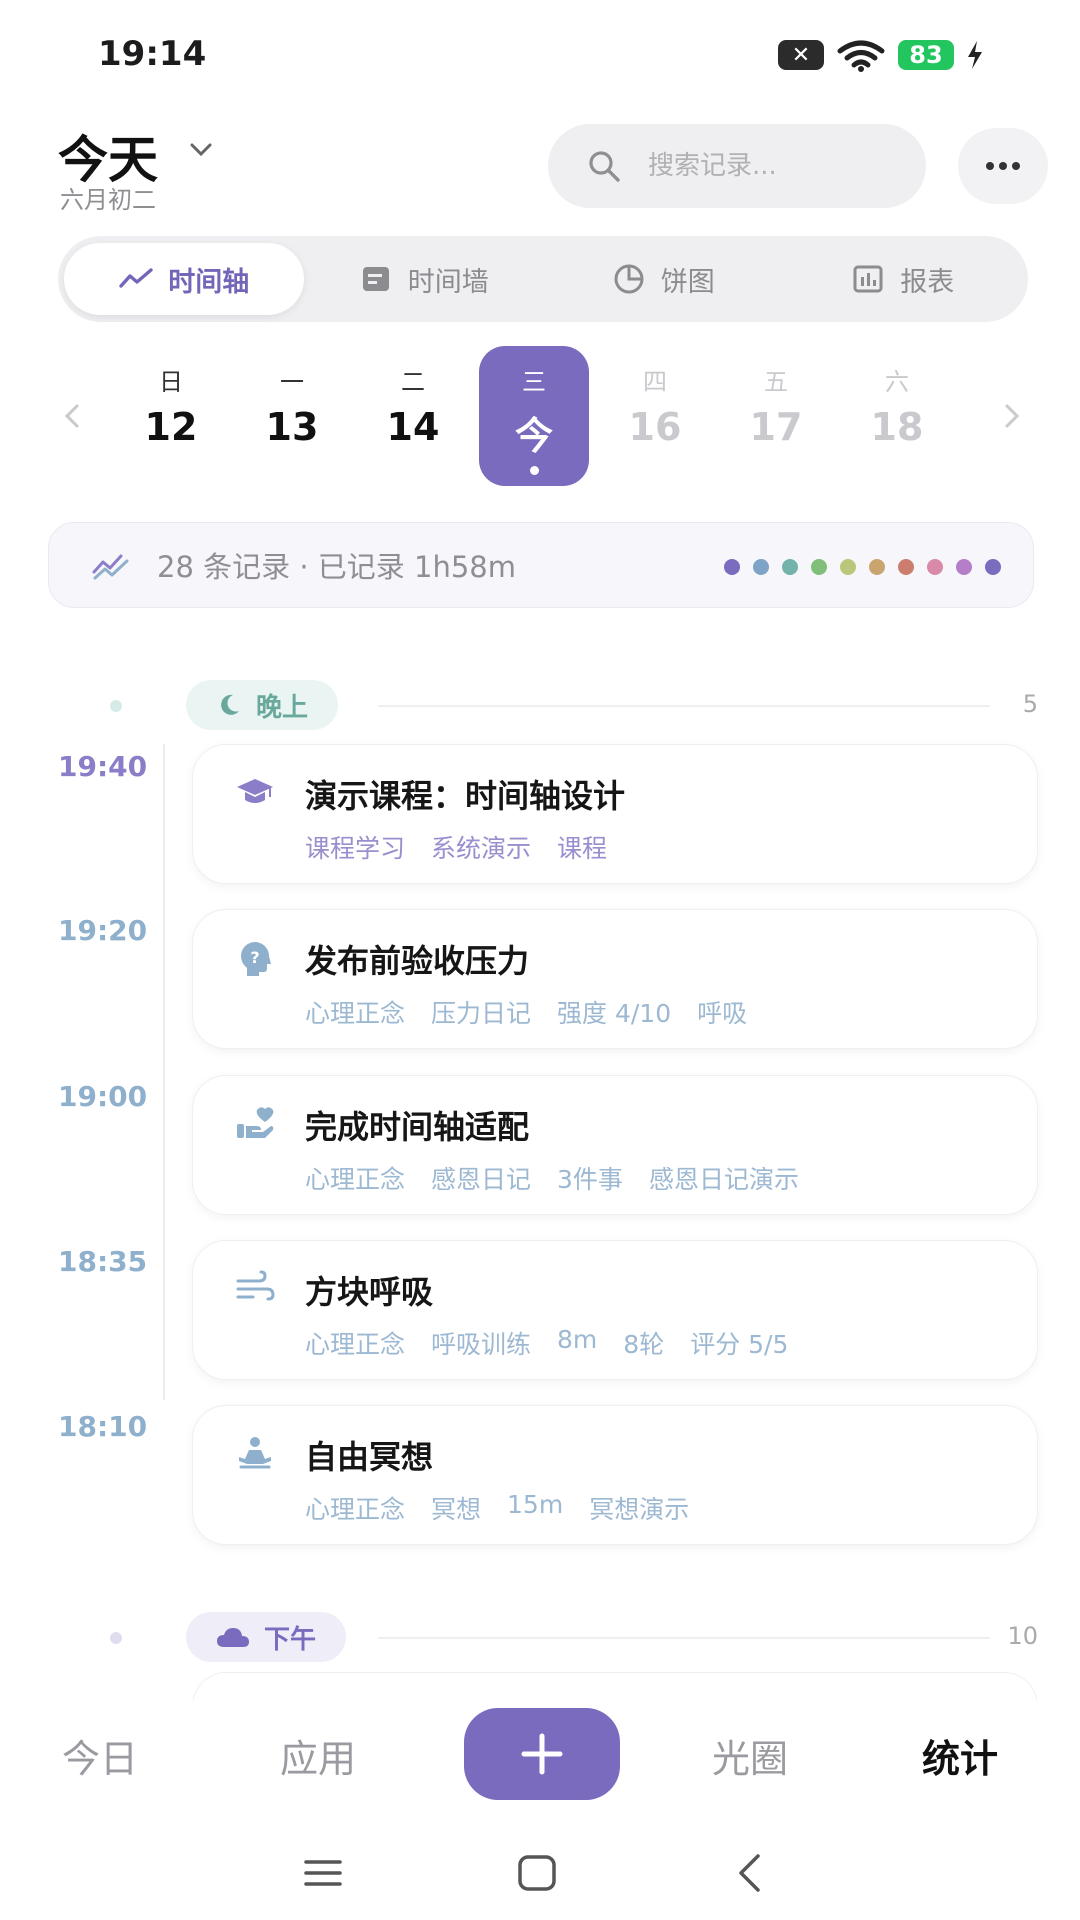  I want to click on tag: 15m, so click(535, 1504).